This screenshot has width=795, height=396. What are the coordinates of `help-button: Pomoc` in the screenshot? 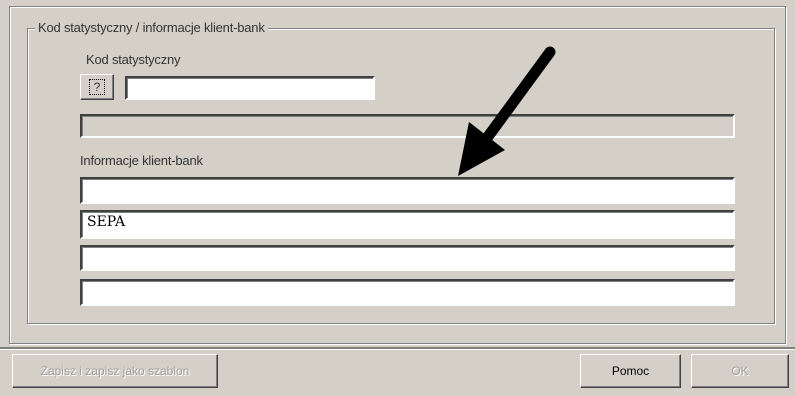 It's located at (630, 371).